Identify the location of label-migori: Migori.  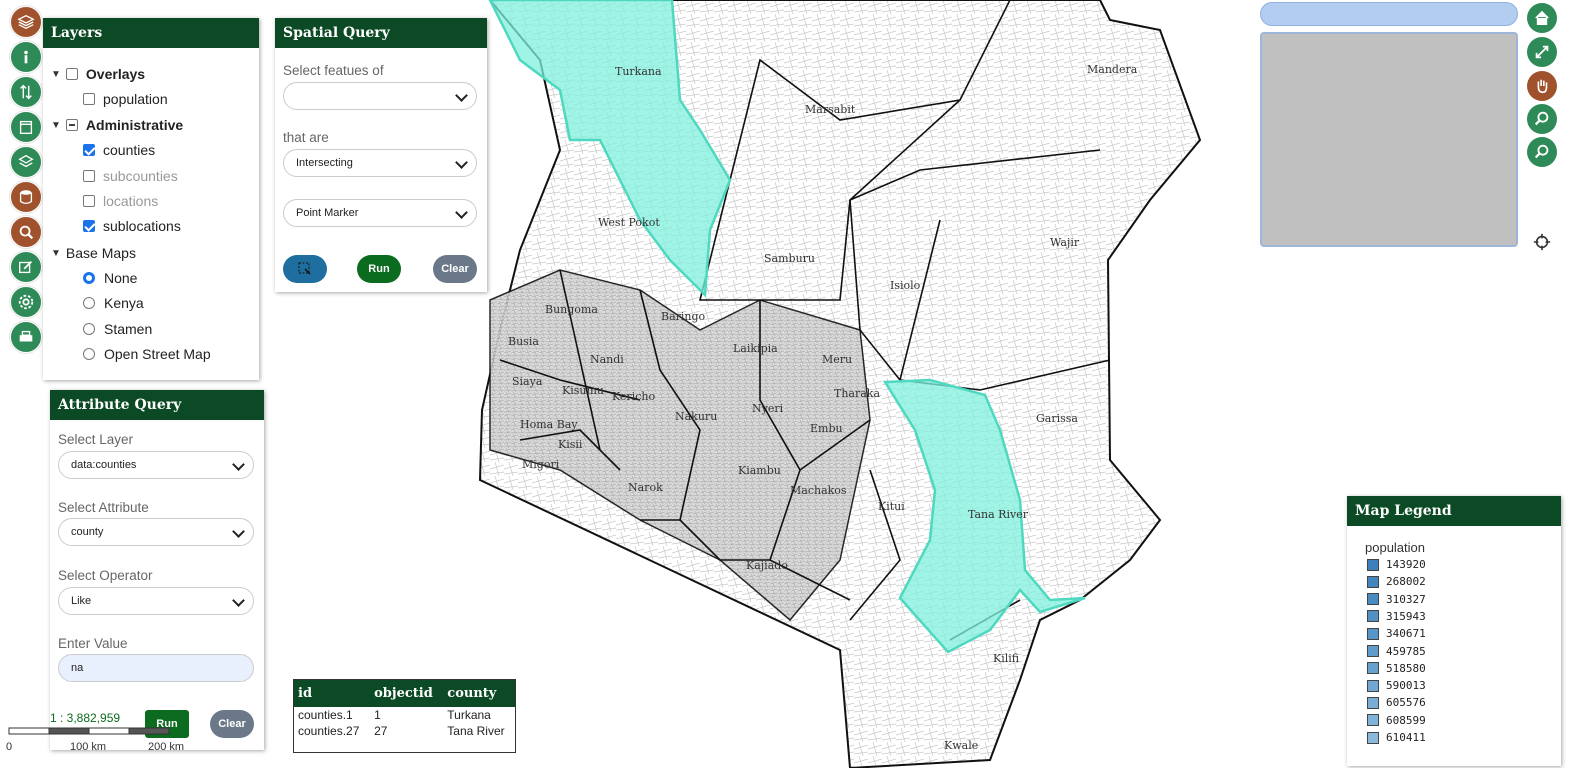
(541, 464).